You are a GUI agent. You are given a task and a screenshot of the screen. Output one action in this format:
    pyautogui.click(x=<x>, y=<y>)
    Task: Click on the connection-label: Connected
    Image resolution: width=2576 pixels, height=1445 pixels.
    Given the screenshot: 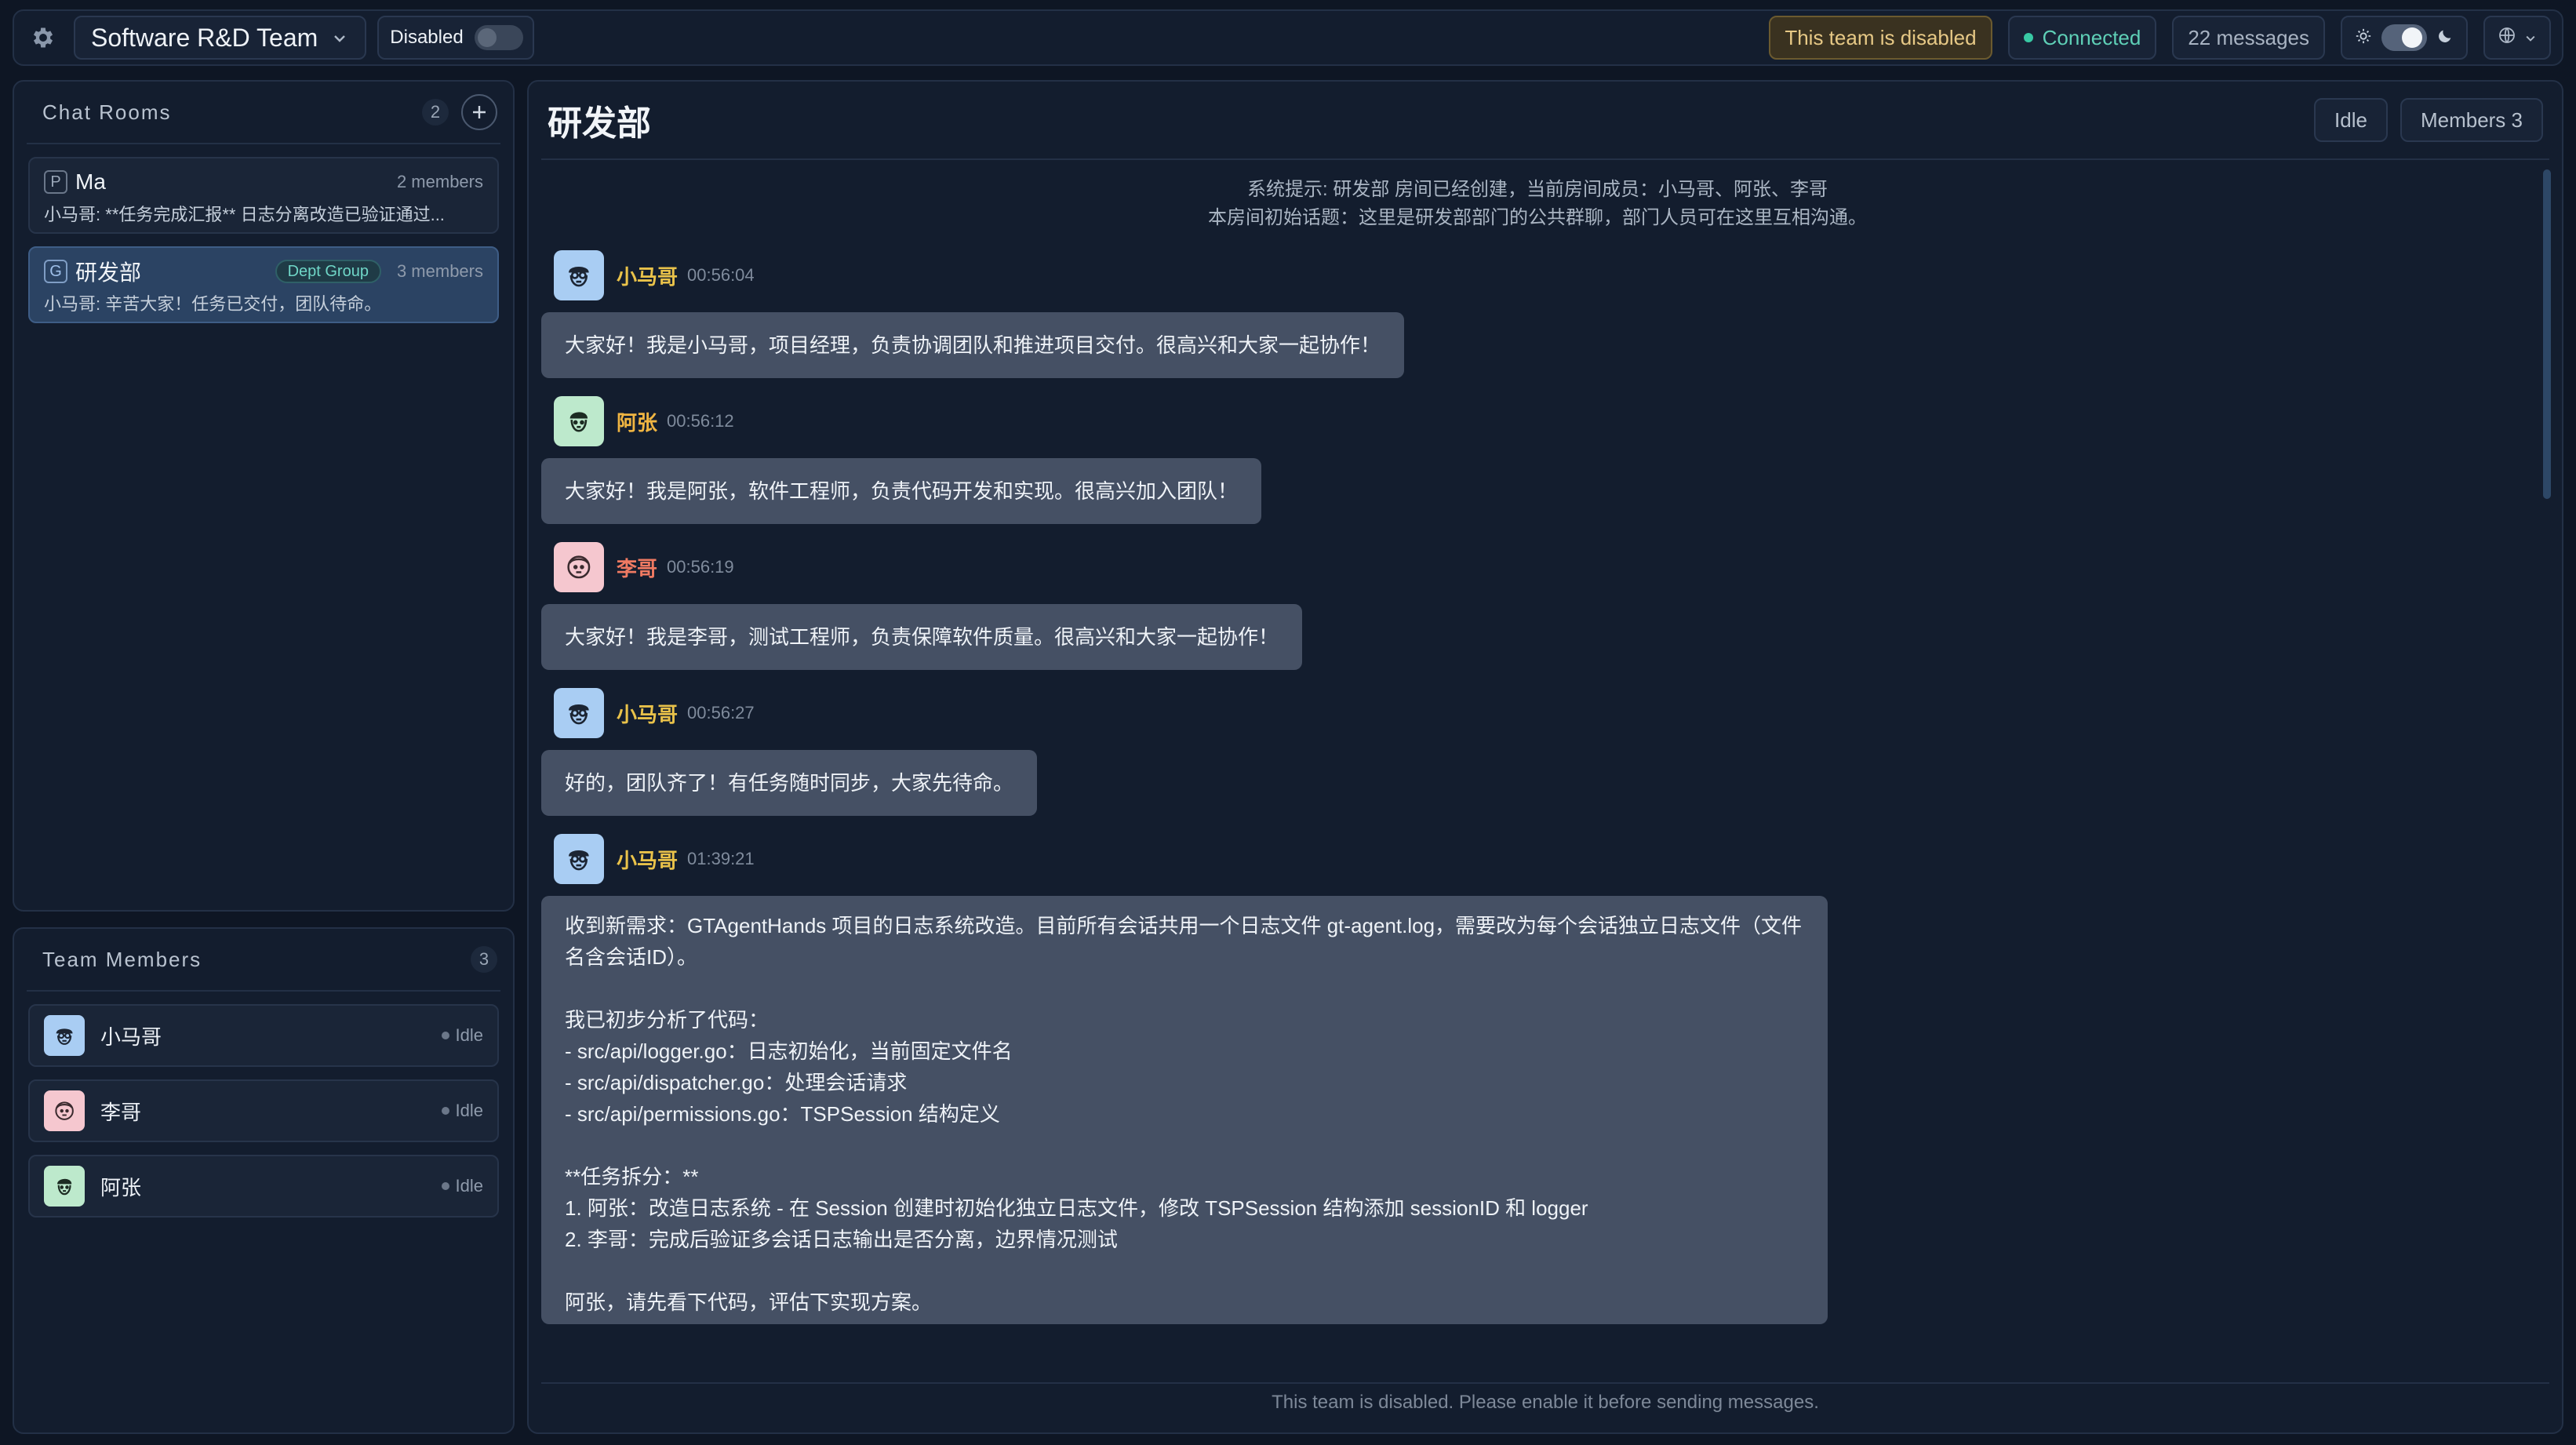 What is the action you would take?
    pyautogui.click(x=2091, y=37)
    